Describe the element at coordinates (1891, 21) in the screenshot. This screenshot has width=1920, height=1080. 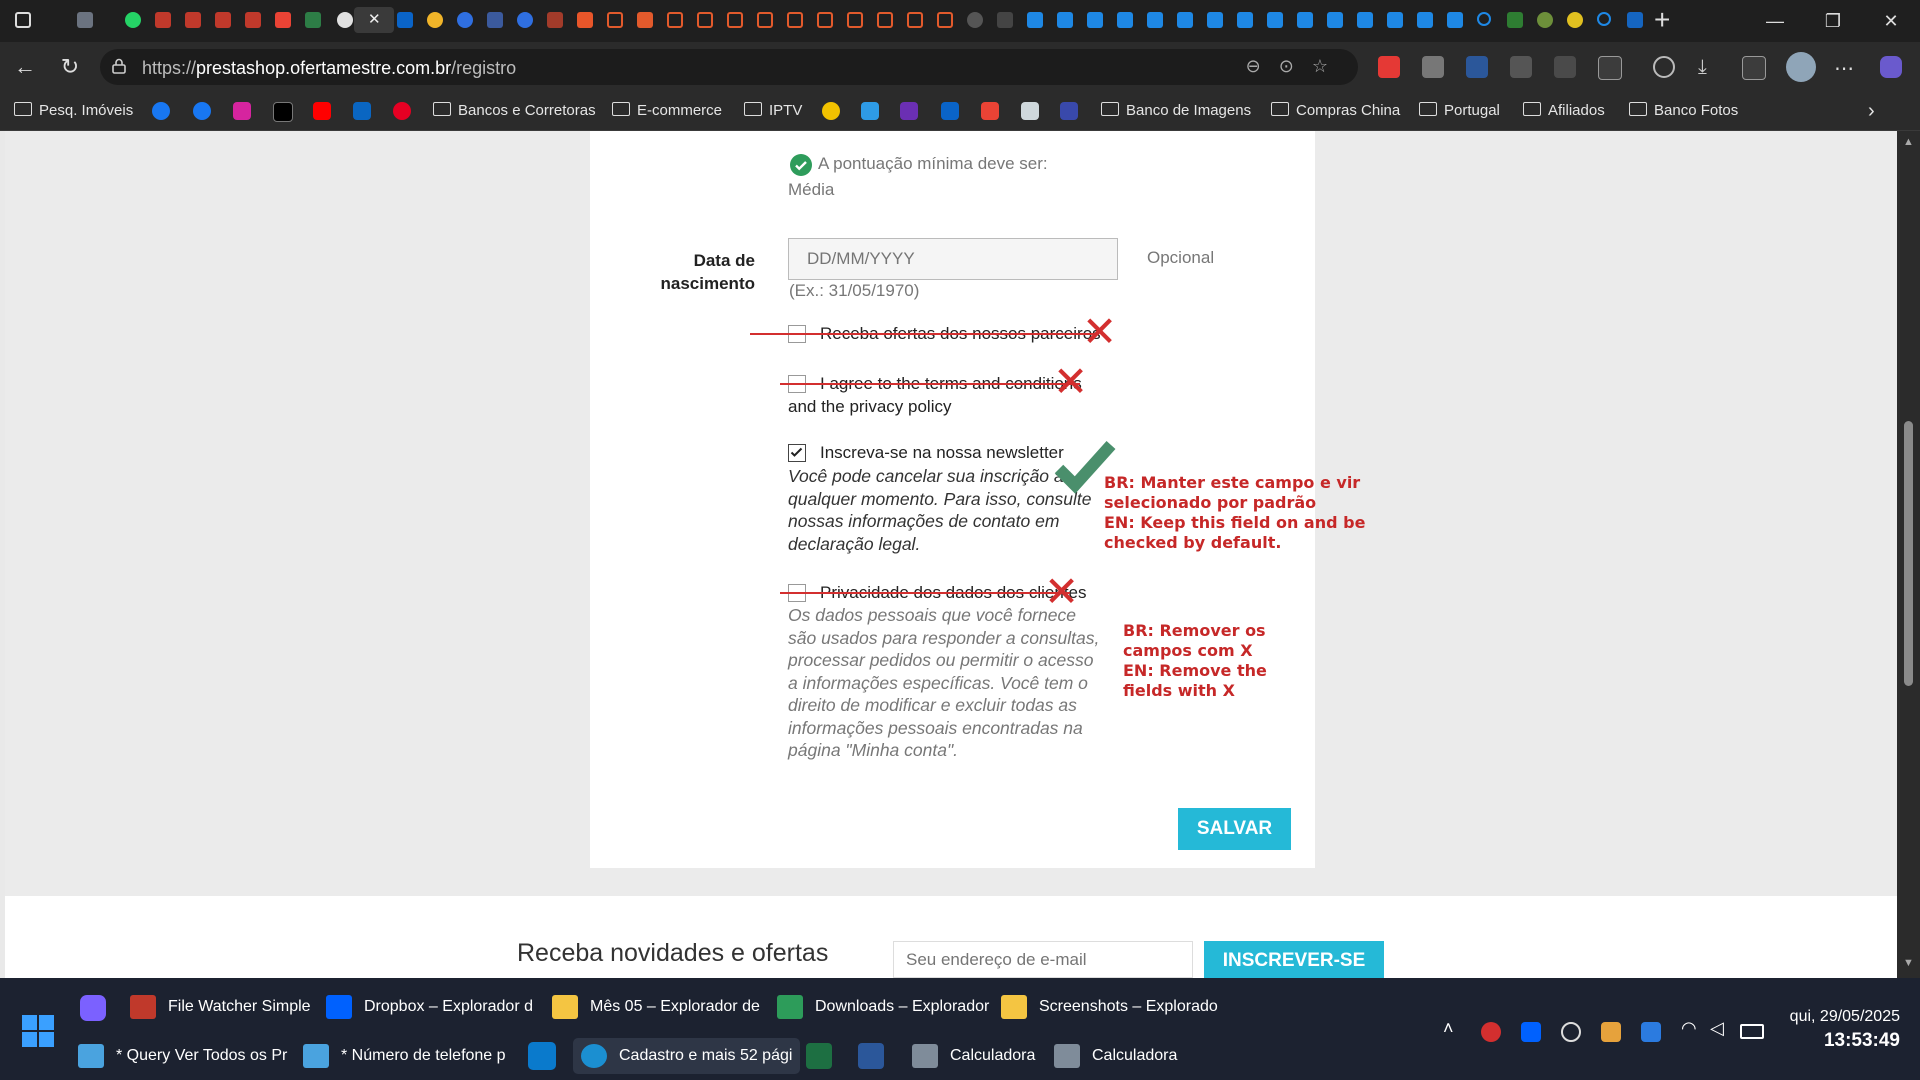
I see `close-window-icon: ✕` at that location.